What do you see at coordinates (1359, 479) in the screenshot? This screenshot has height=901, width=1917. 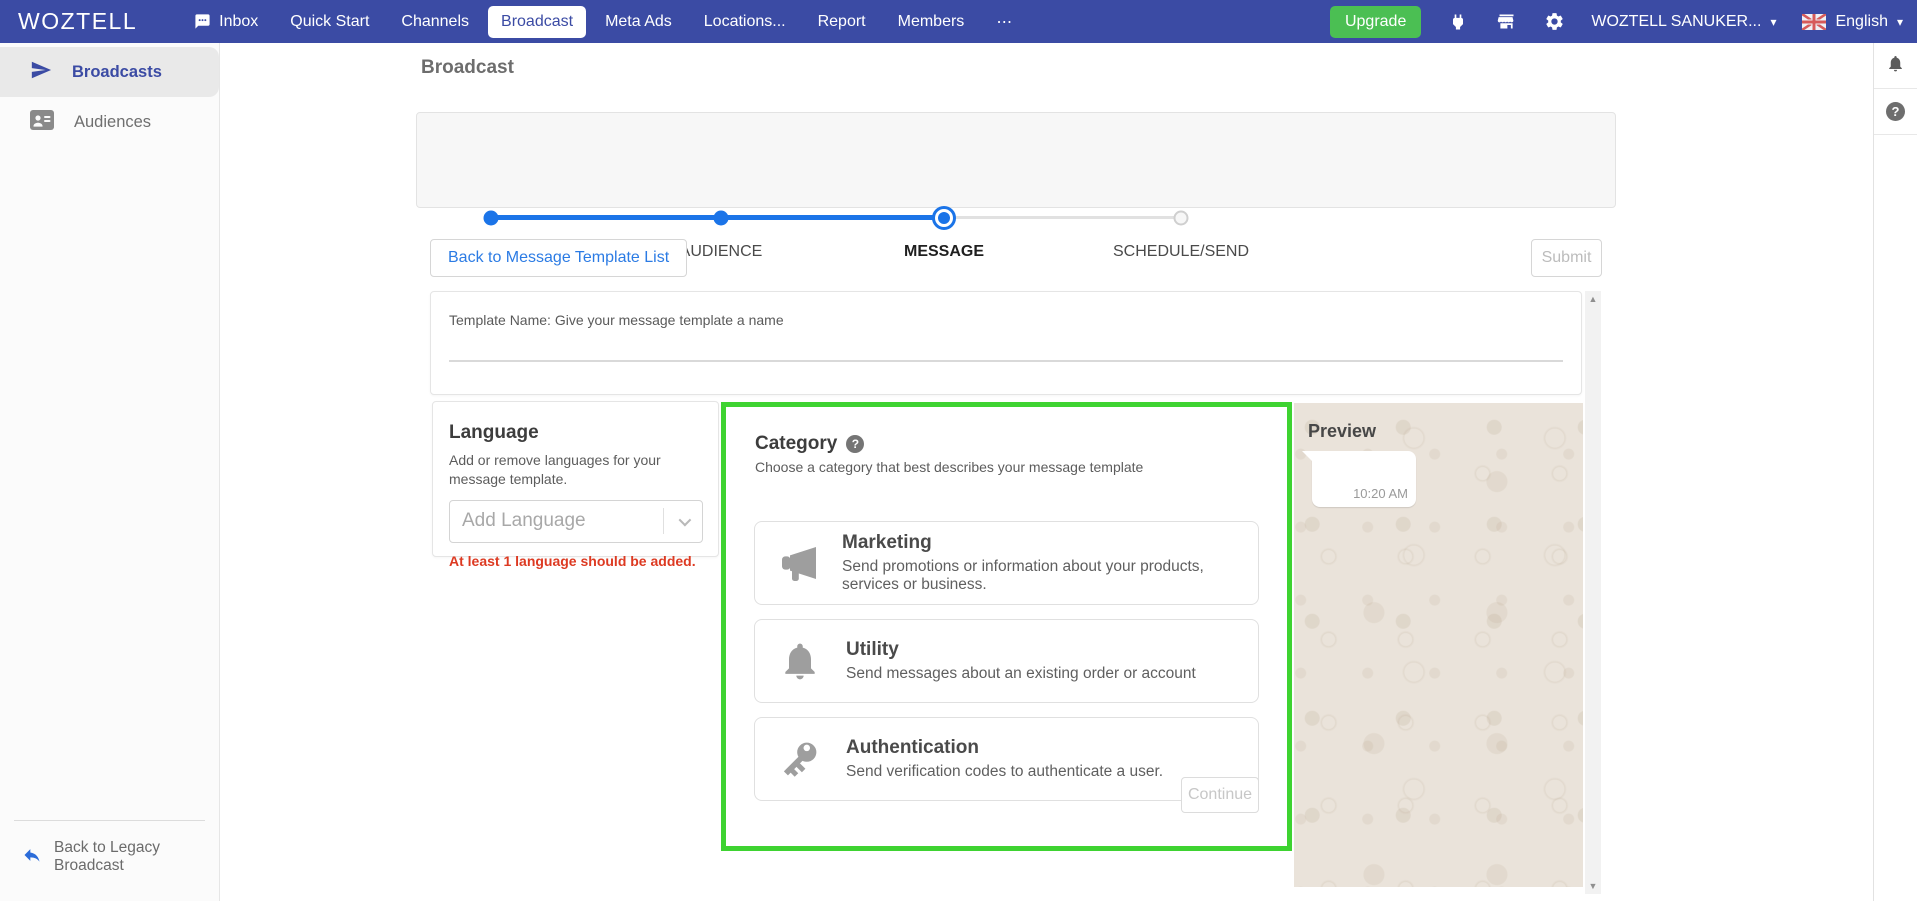 I see `message-bubble: 10:20 AM` at bounding box center [1359, 479].